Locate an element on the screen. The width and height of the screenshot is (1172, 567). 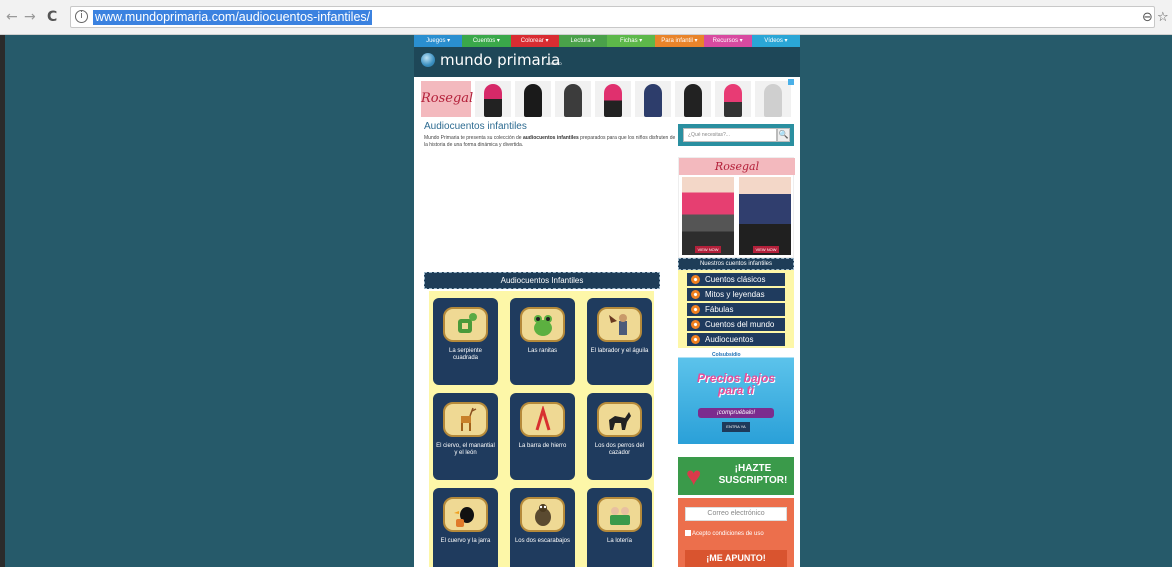
left-edge-strip is located at coordinates (2, 301).